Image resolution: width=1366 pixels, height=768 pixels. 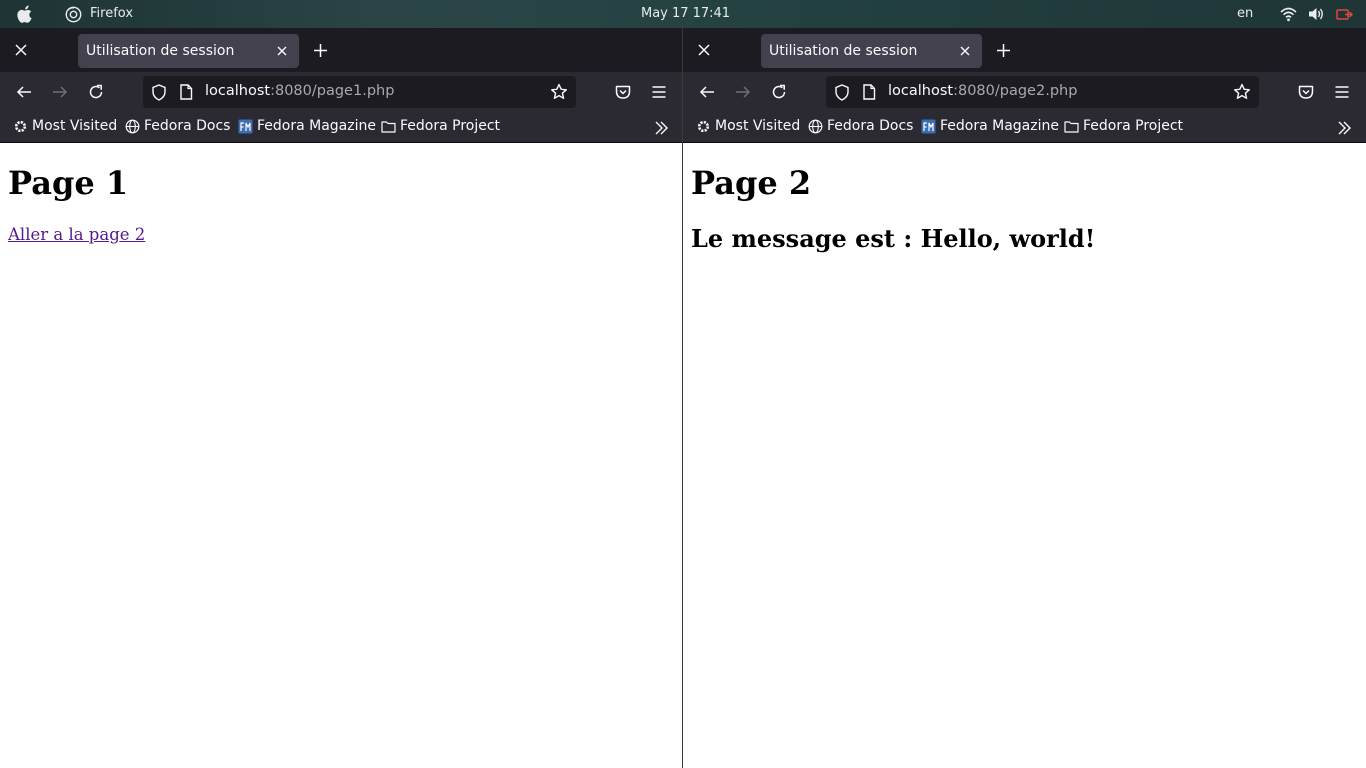 I want to click on firefox-app-icon, so click(x=73, y=14).